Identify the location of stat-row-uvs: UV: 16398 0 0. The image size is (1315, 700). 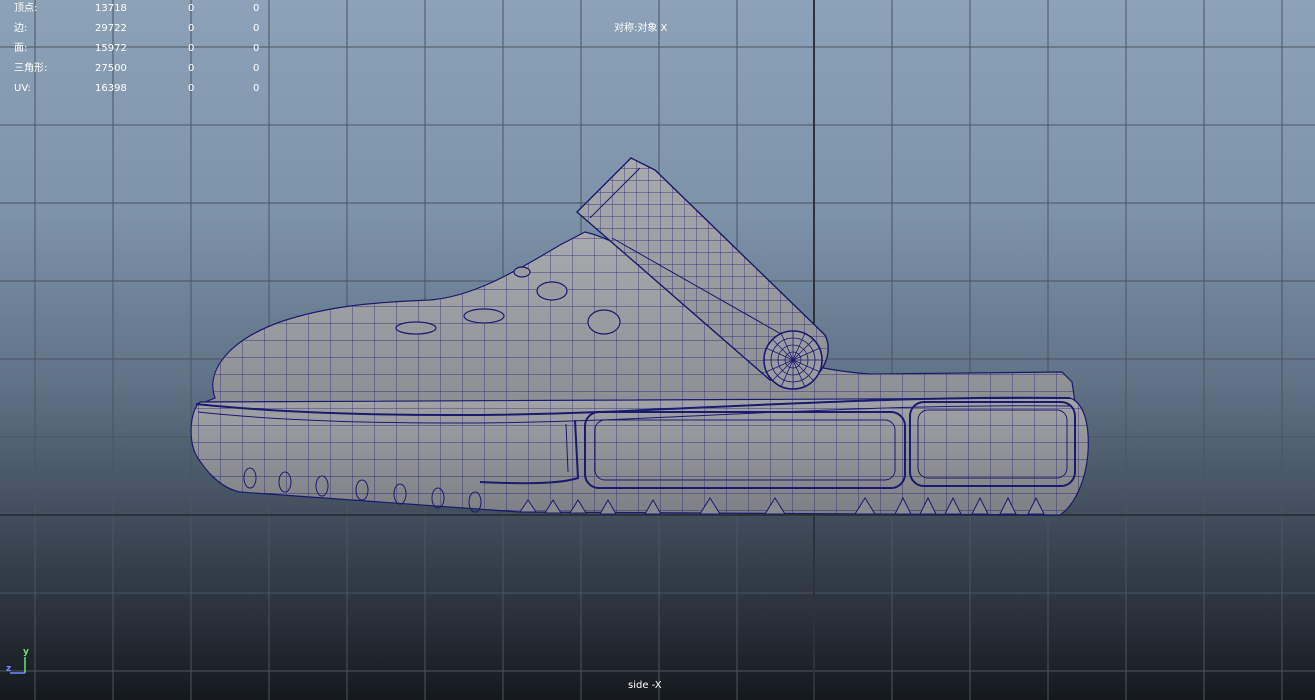
(144, 89).